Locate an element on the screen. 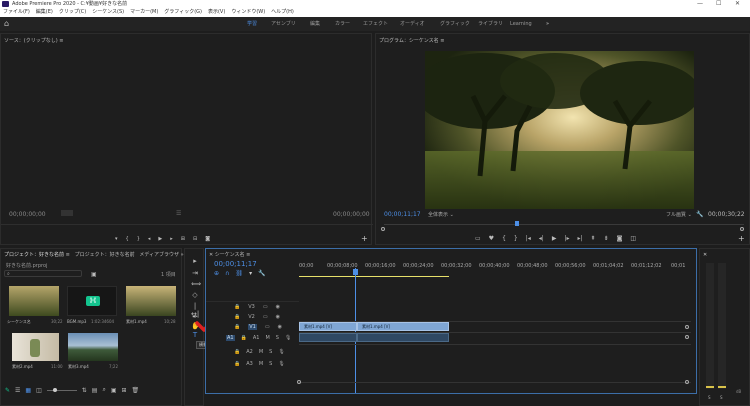  thumb-sequence is located at coordinates (34, 301).